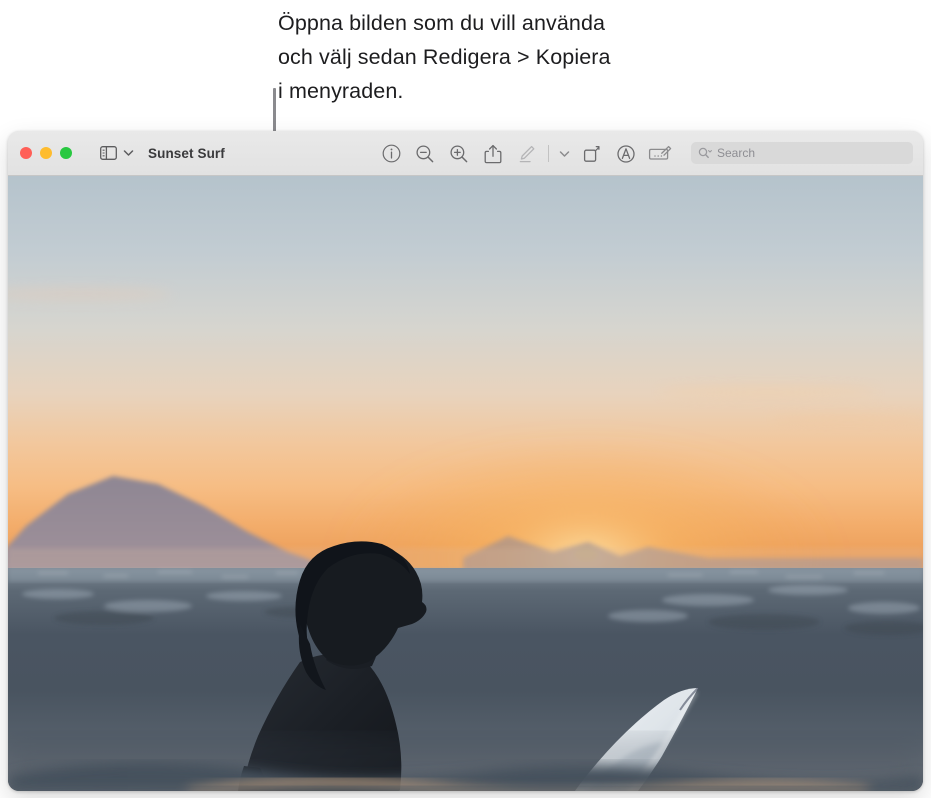  I want to click on info-icon, so click(391, 153).